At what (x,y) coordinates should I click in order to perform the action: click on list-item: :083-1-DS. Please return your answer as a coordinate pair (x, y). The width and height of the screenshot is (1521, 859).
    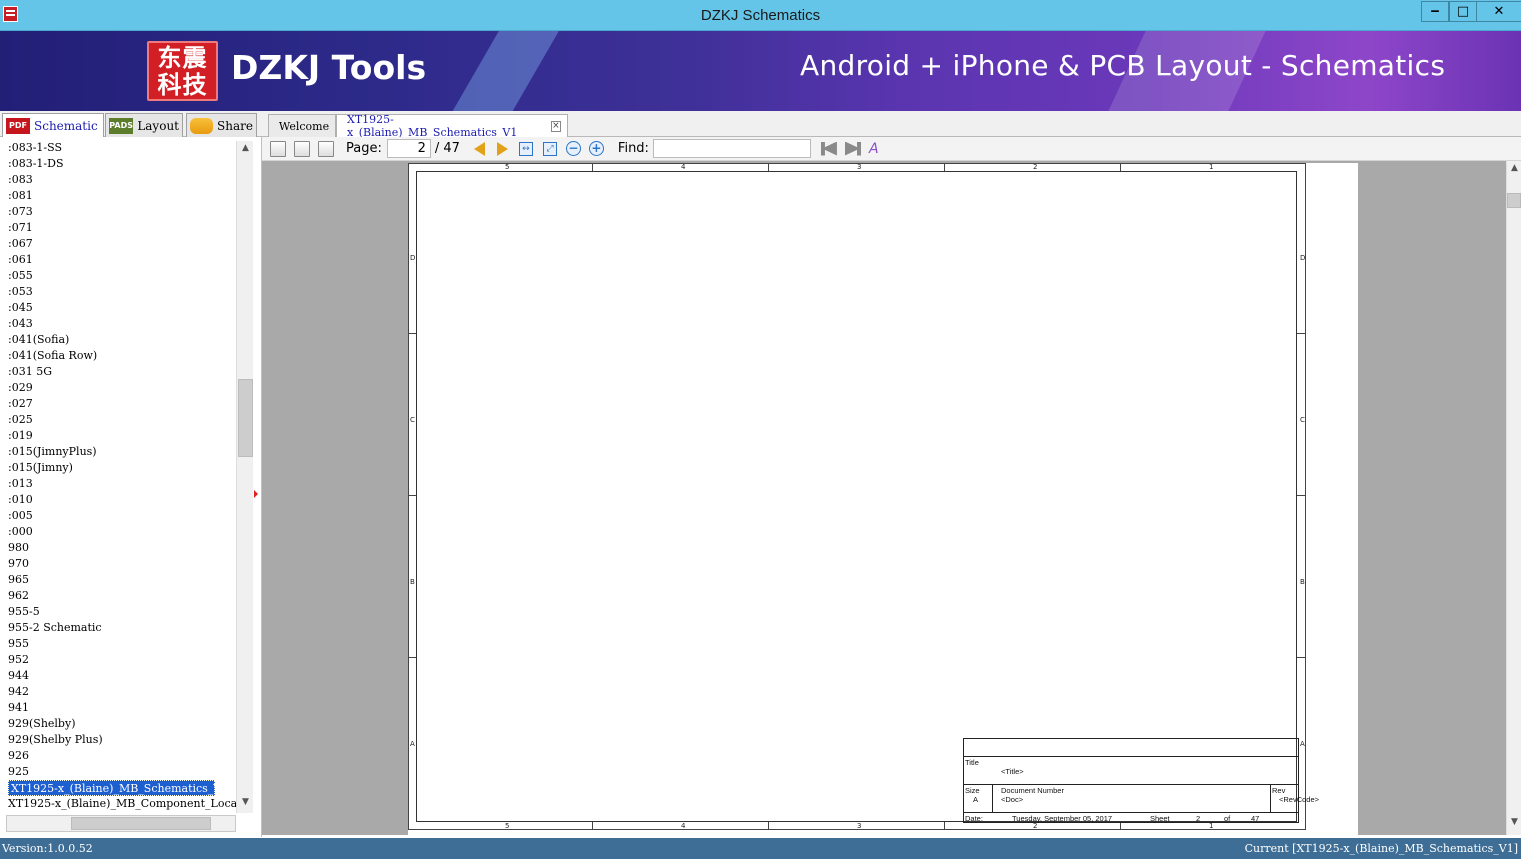
    Looking at the image, I should click on (118, 164).